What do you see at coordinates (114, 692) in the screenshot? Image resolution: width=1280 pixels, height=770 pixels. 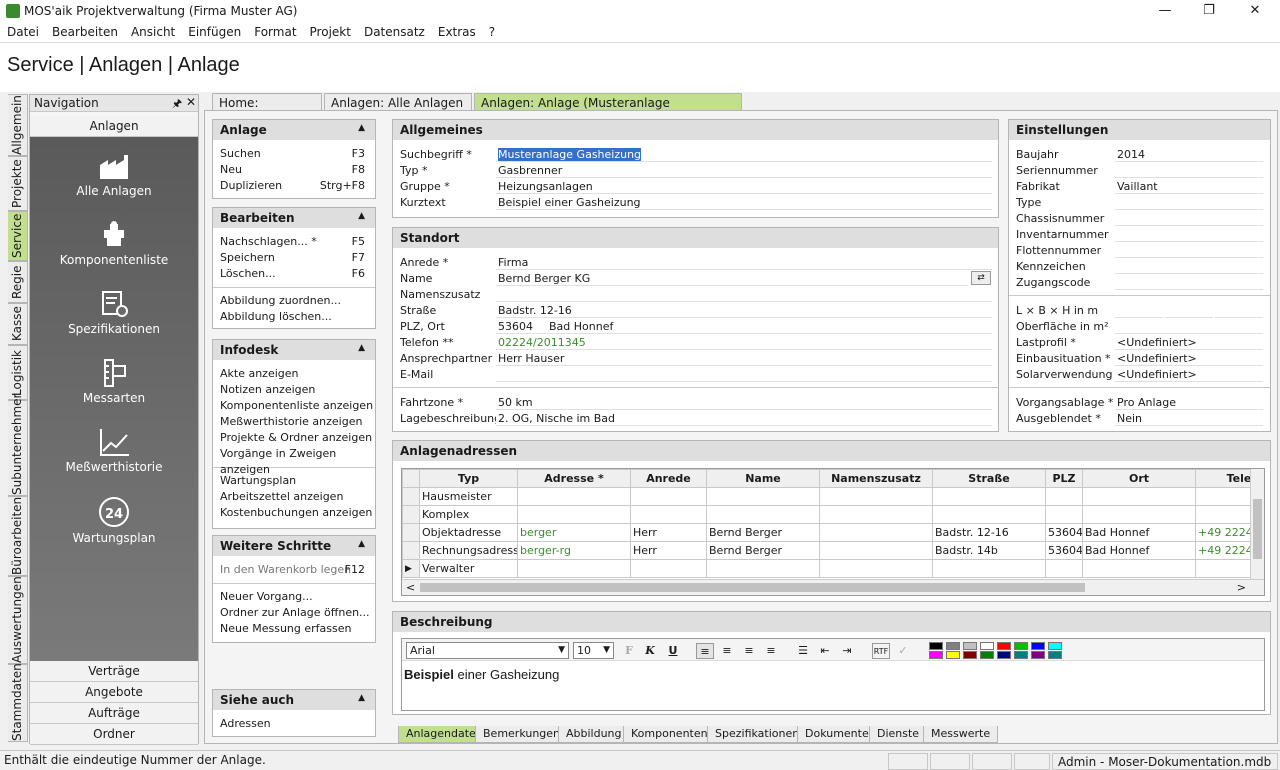 I see `nav-section-angebote: Angebote` at bounding box center [114, 692].